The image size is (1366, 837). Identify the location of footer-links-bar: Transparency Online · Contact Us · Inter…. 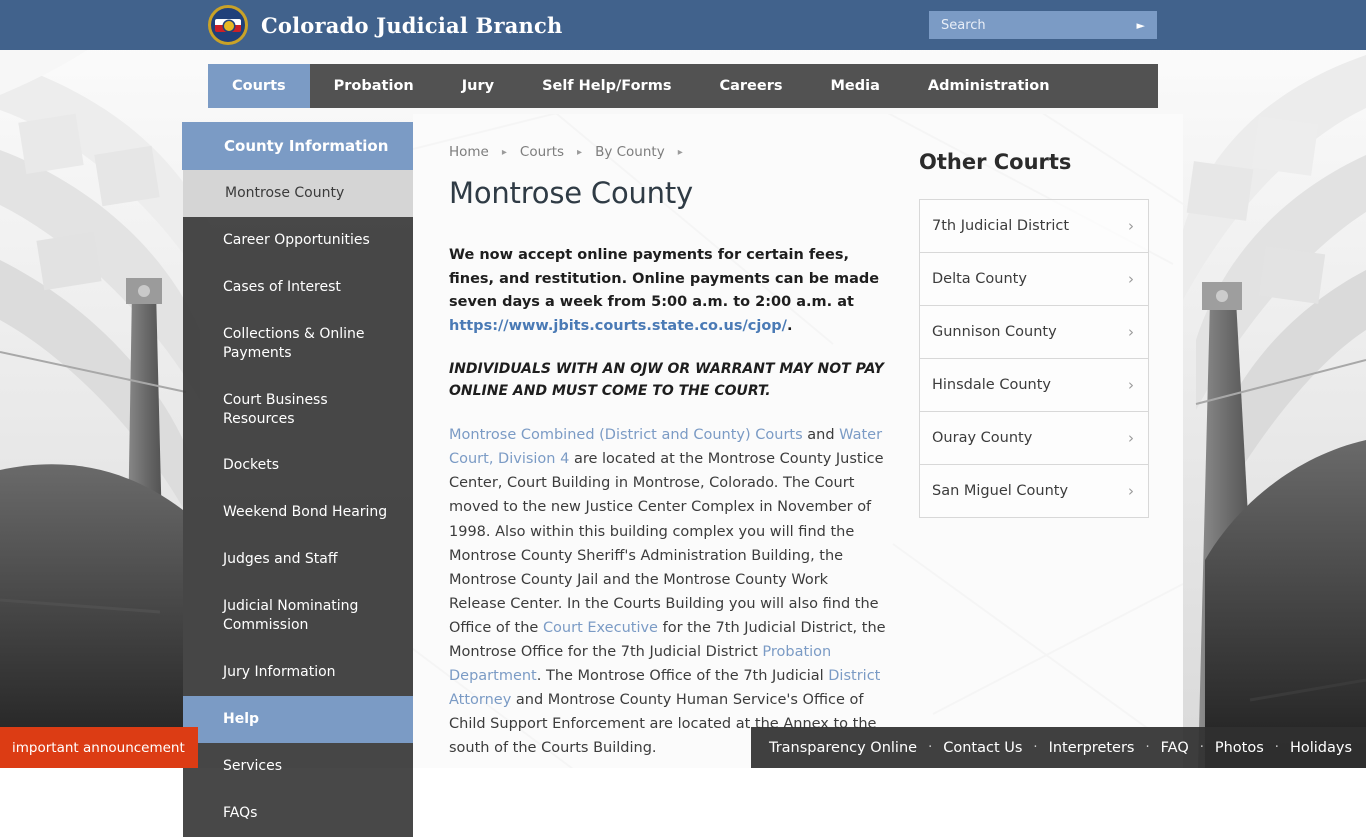
(1058, 747).